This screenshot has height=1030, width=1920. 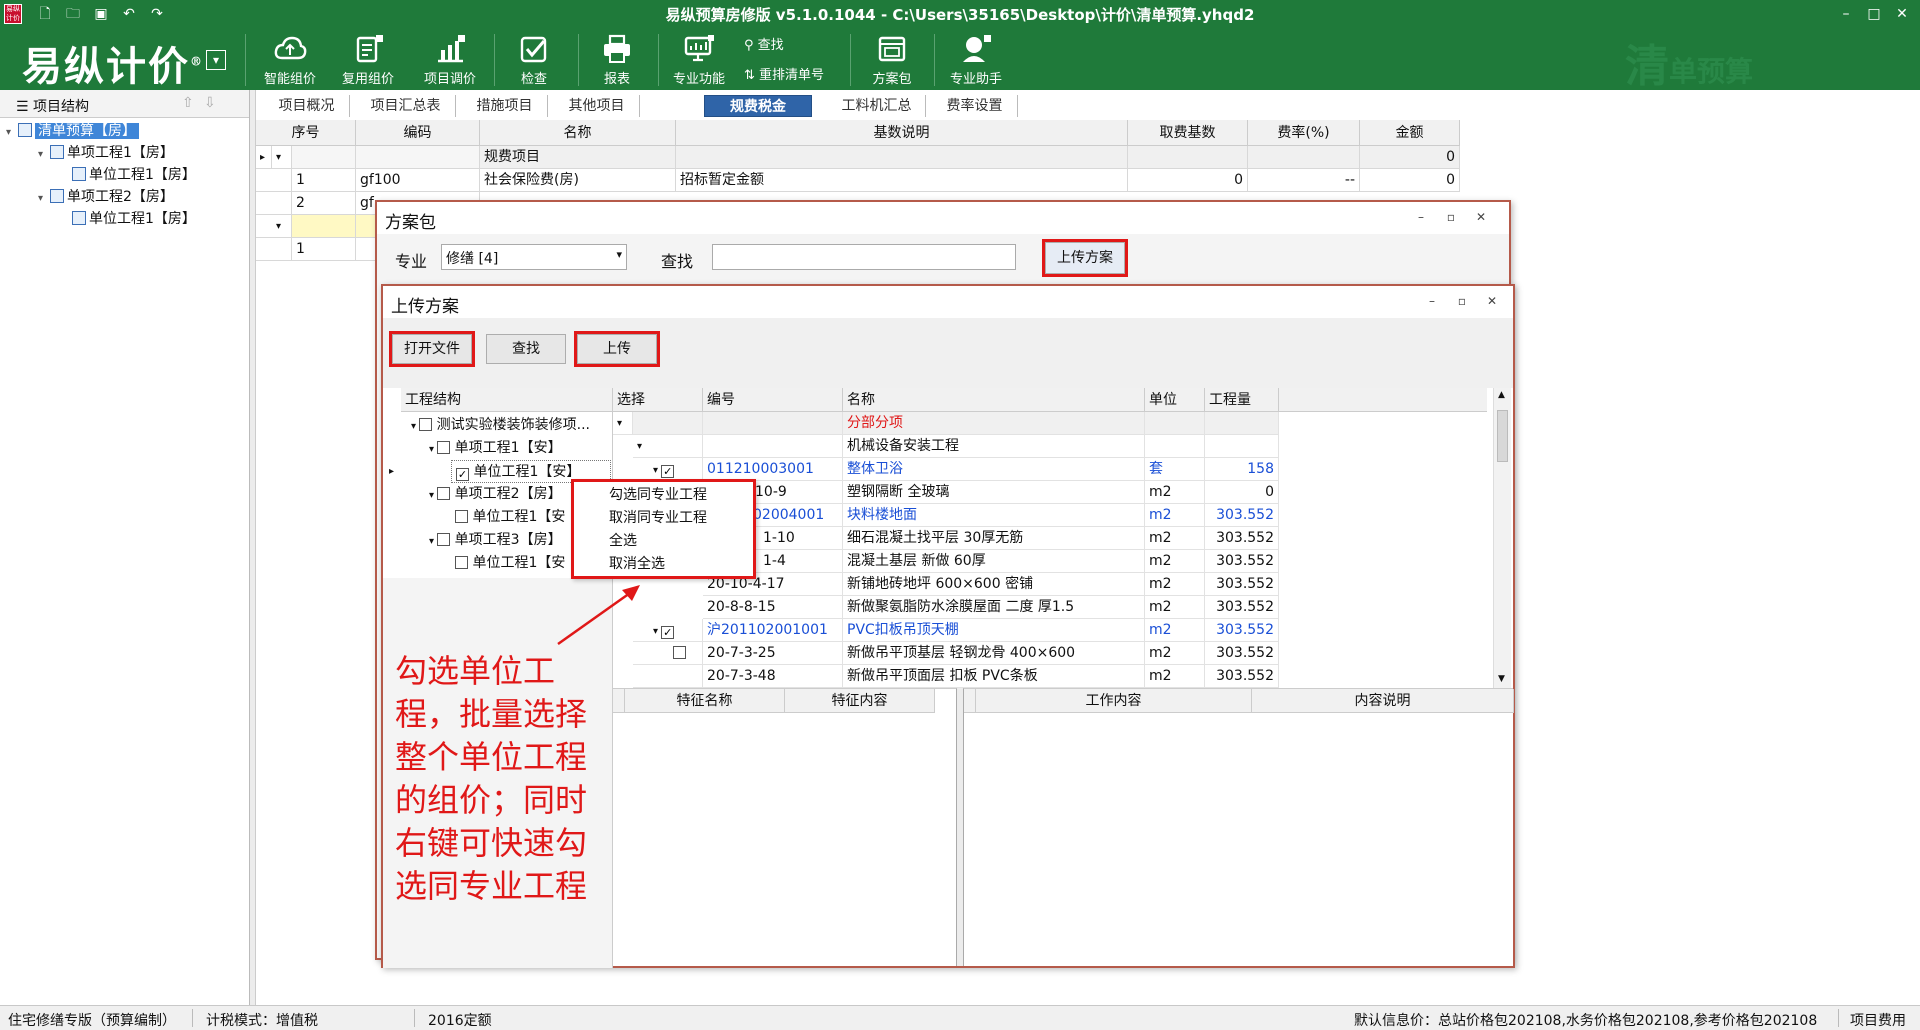 I want to click on move-up-icon: ⇧, so click(x=188, y=103).